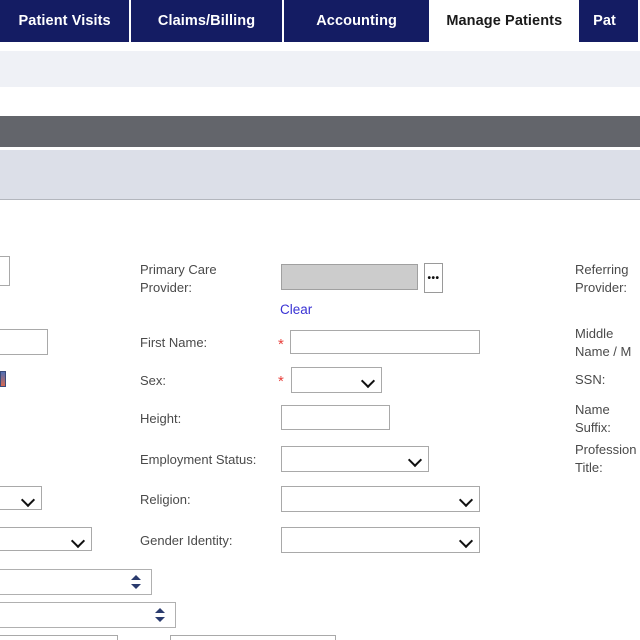 This screenshot has height=640, width=640. Describe the element at coordinates (590, 379) in the screenshot. I see `ssn-label: SSN:` at that location.